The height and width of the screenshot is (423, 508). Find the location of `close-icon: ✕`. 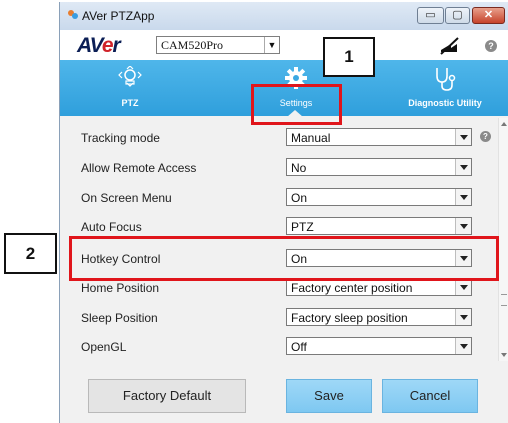

close-icon: ✕ is located at coordinates (488, 15).